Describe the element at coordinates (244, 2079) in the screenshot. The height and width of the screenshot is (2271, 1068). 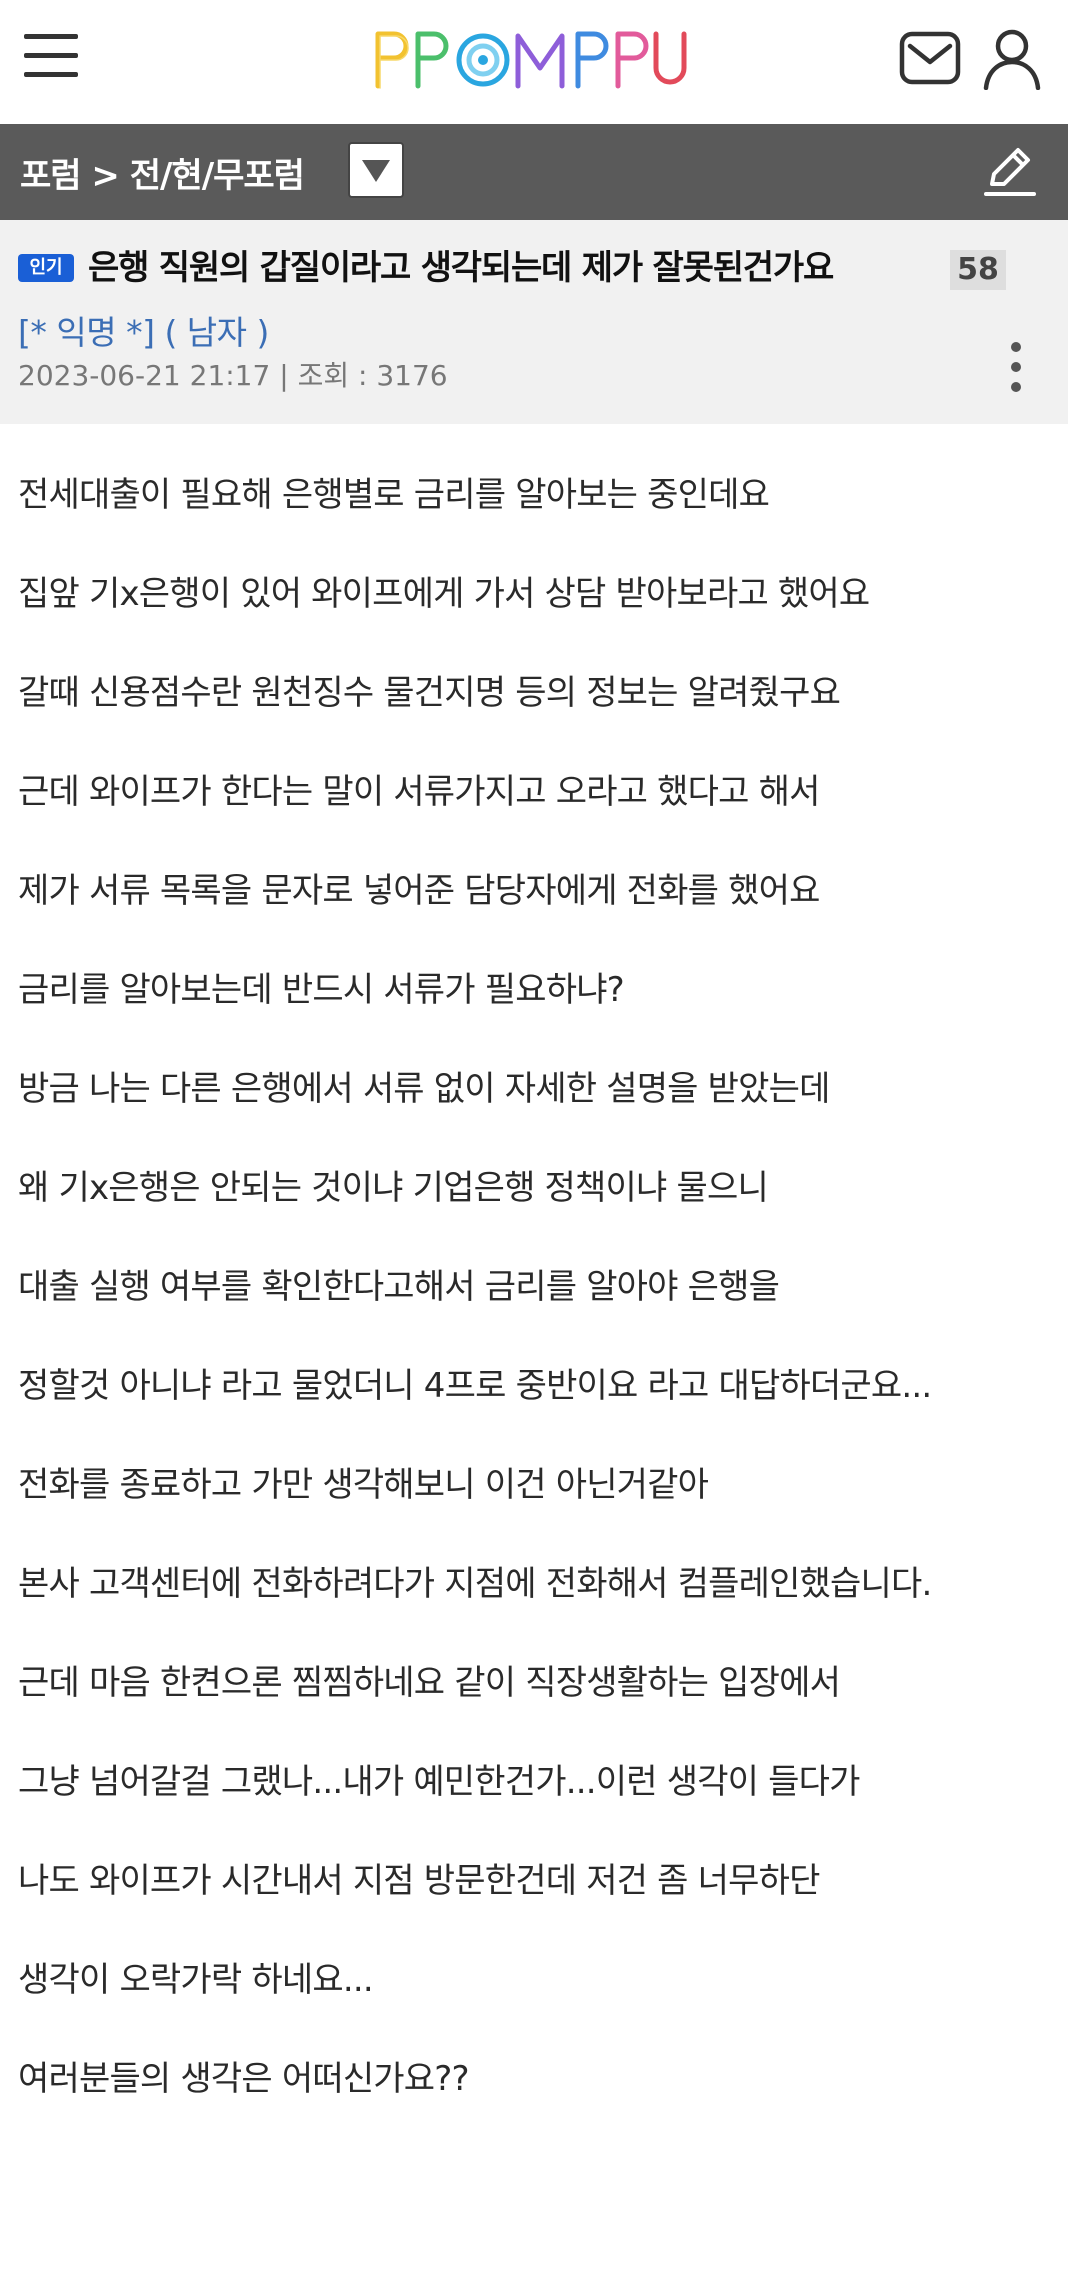
I see `body-paragraph: 여러분들의 생각은 어떠신가요??` at that location.